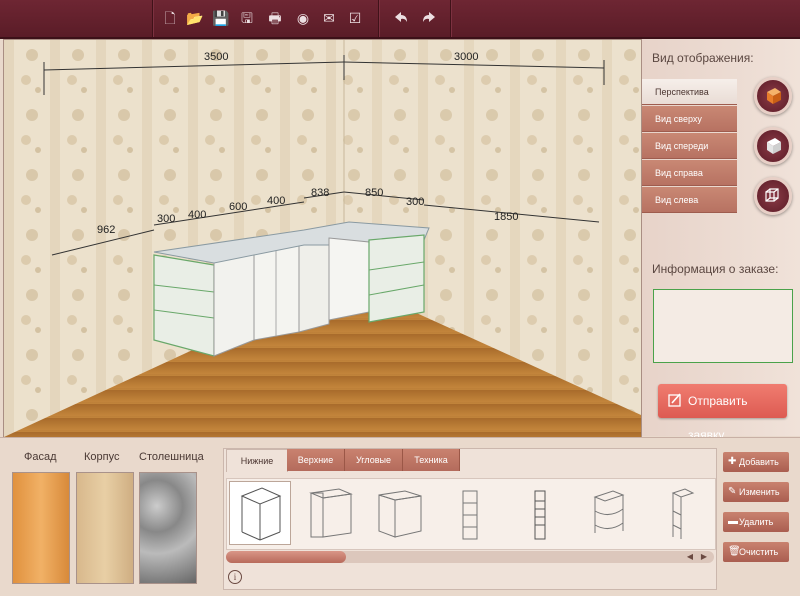 Image resolution: width=800 pixels, height=596 pixels. Describe the element at coordinates (415, 202) in the screenshot. I see `dim-300b: 300` at that location.